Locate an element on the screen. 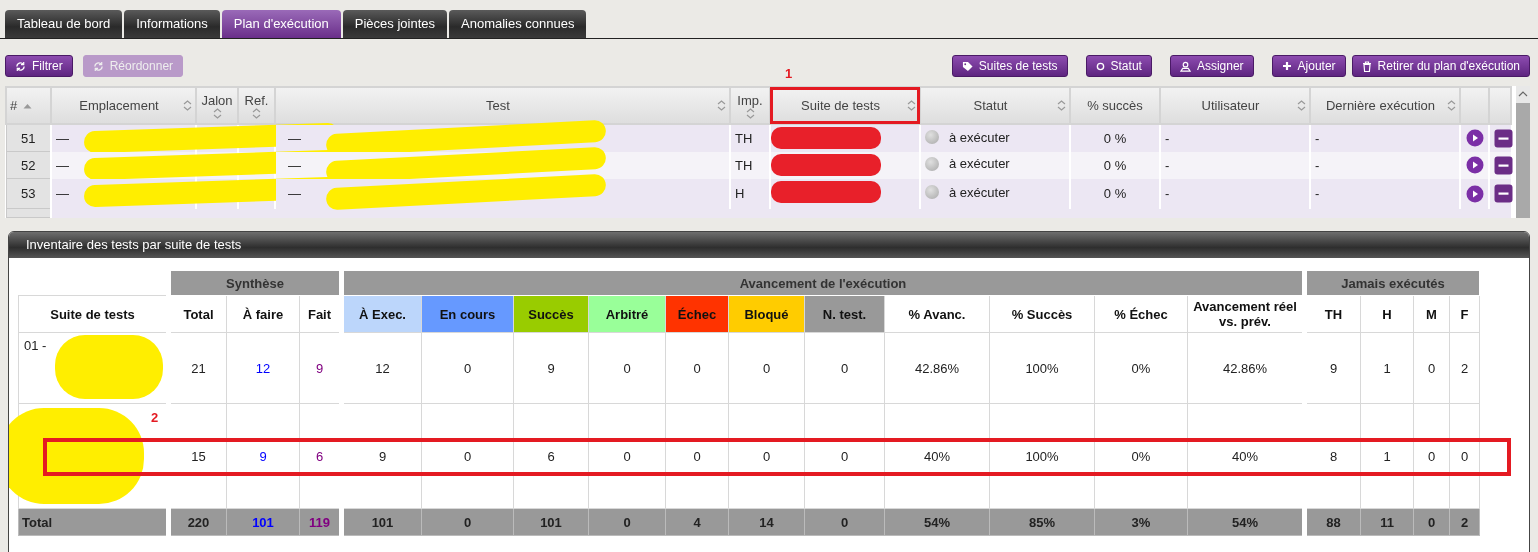  tab: Informations is located at coordinates (172, 24).